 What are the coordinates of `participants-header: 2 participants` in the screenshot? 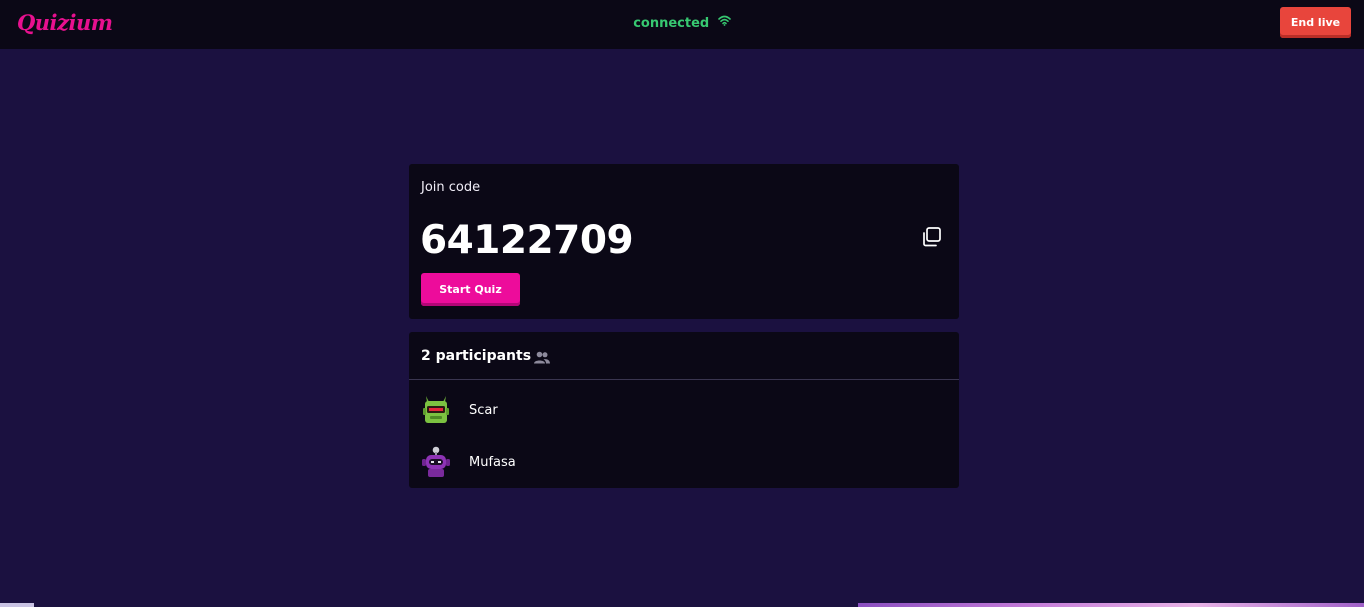 It's located at (684, 356).